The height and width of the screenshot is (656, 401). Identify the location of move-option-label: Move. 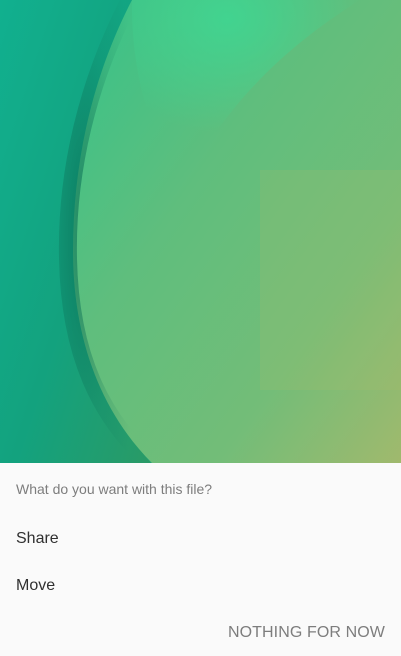
(36, 585).